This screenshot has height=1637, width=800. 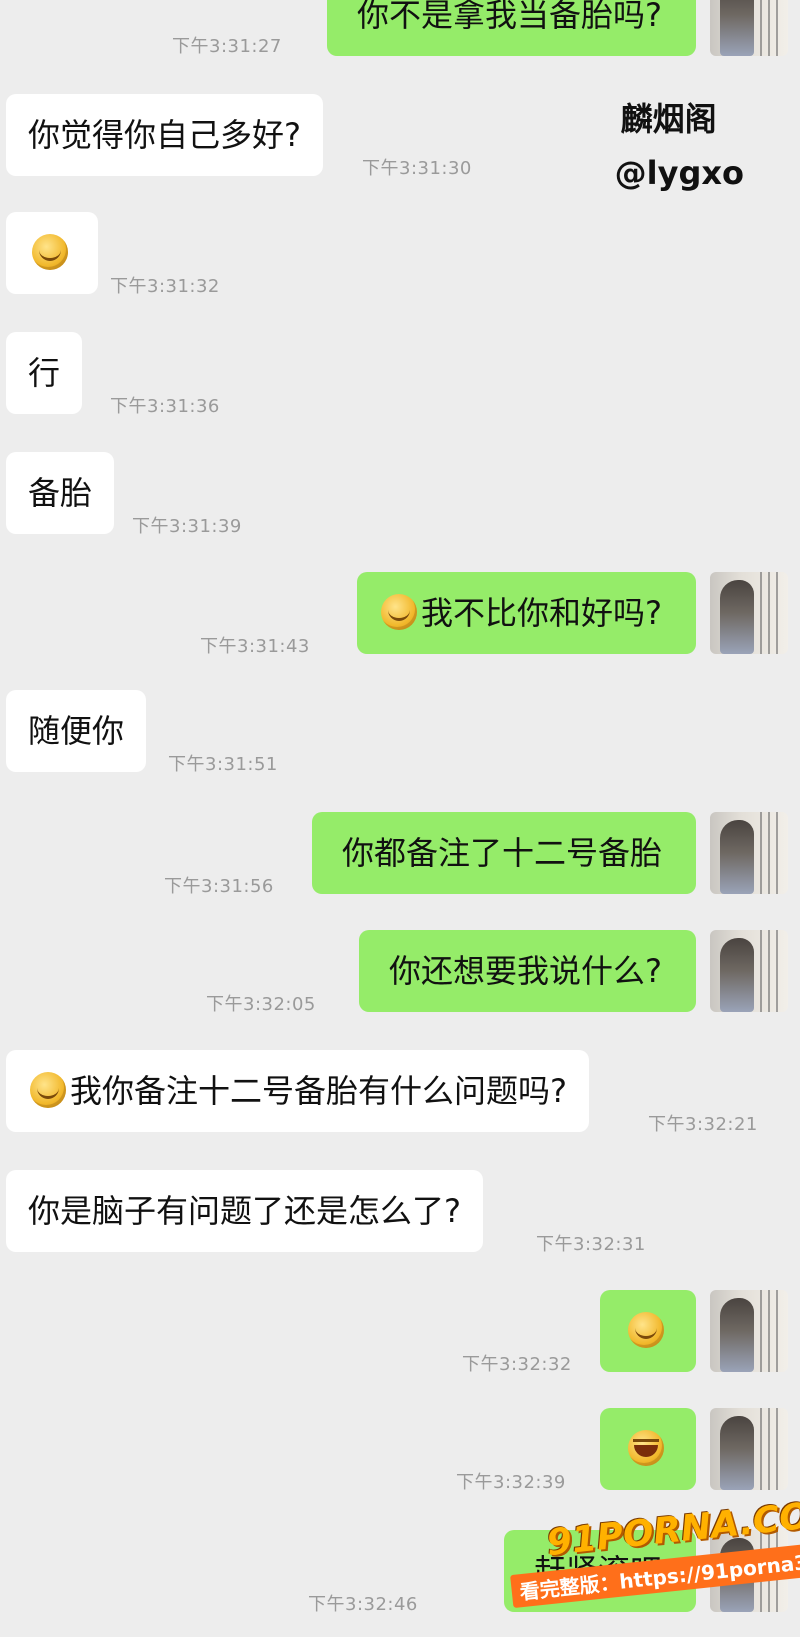 What do you see at coordinates (541, 613) in the screenshot?
I see `message-text: 我不比你和好吗?` at bounding box center [541, 613].